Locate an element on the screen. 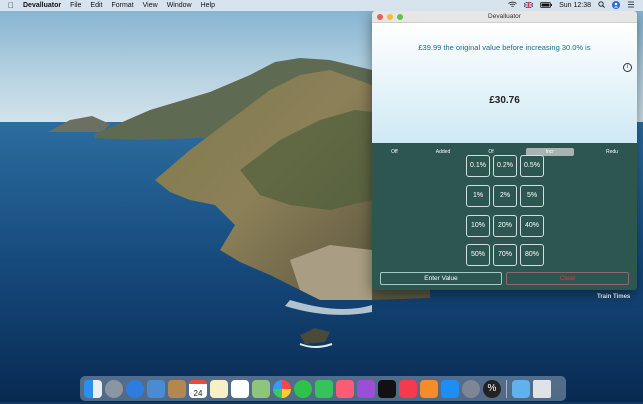 Image resolution: width=643 pixels, height=404 pixels. info-icon: i is located at coordinates (627, 67).